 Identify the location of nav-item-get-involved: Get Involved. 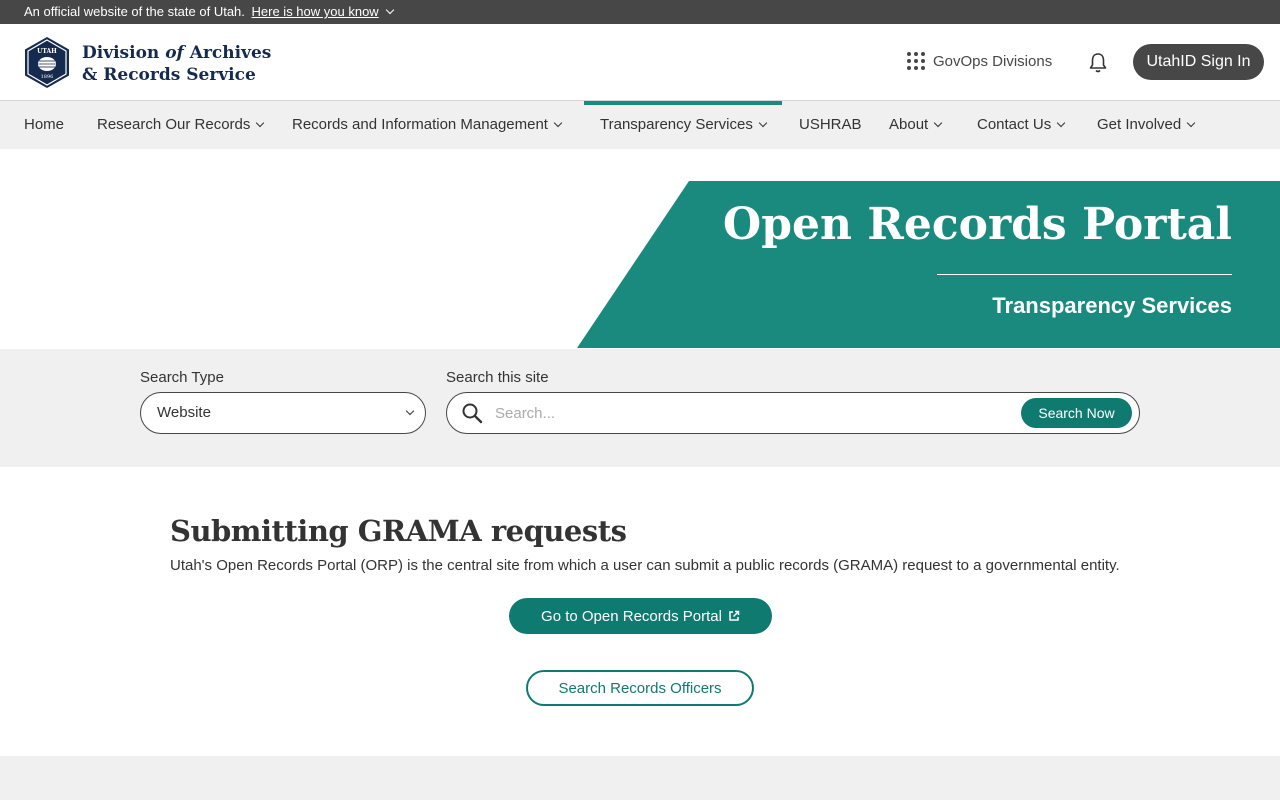
(1146, 125).